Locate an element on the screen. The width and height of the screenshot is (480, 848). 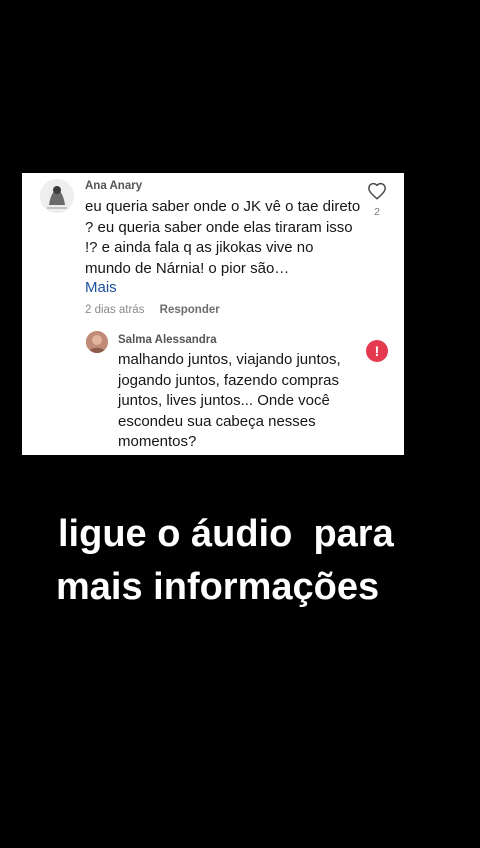
caption-line-2: mais informações is located at coordinates (218, 587).